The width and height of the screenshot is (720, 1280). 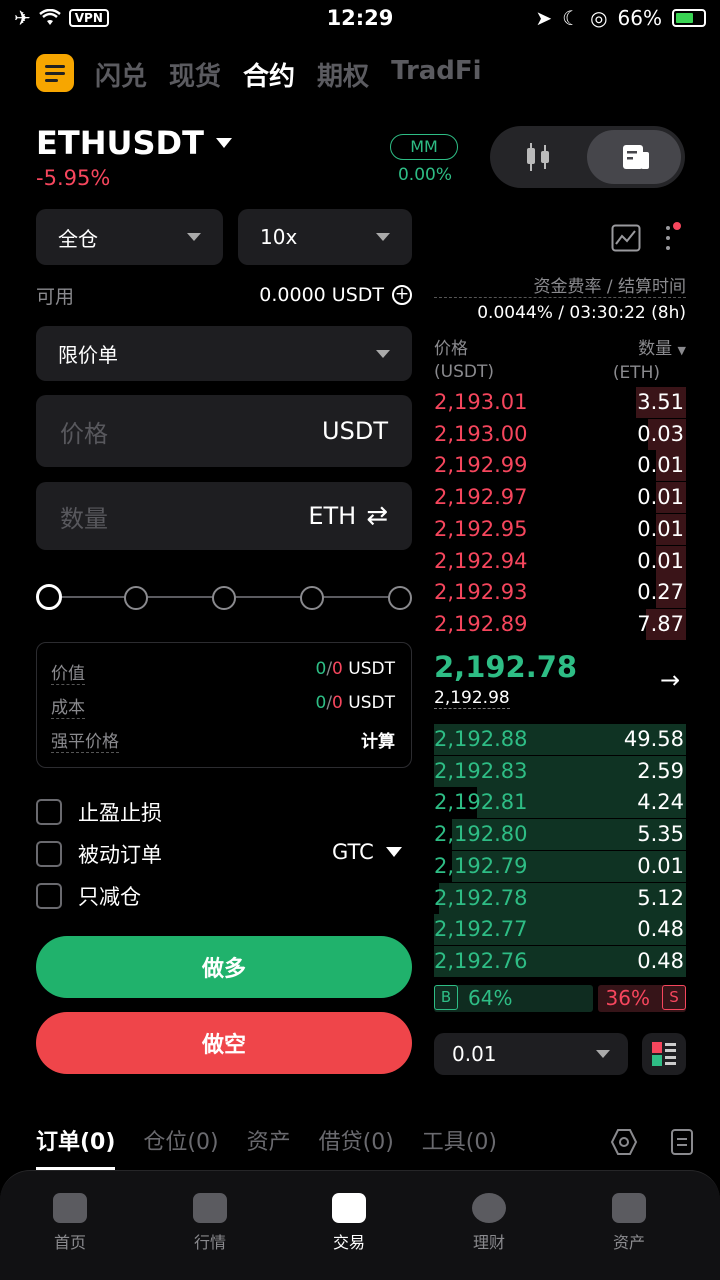 I want to click on quantity-slider, so click(x=224, y=597).